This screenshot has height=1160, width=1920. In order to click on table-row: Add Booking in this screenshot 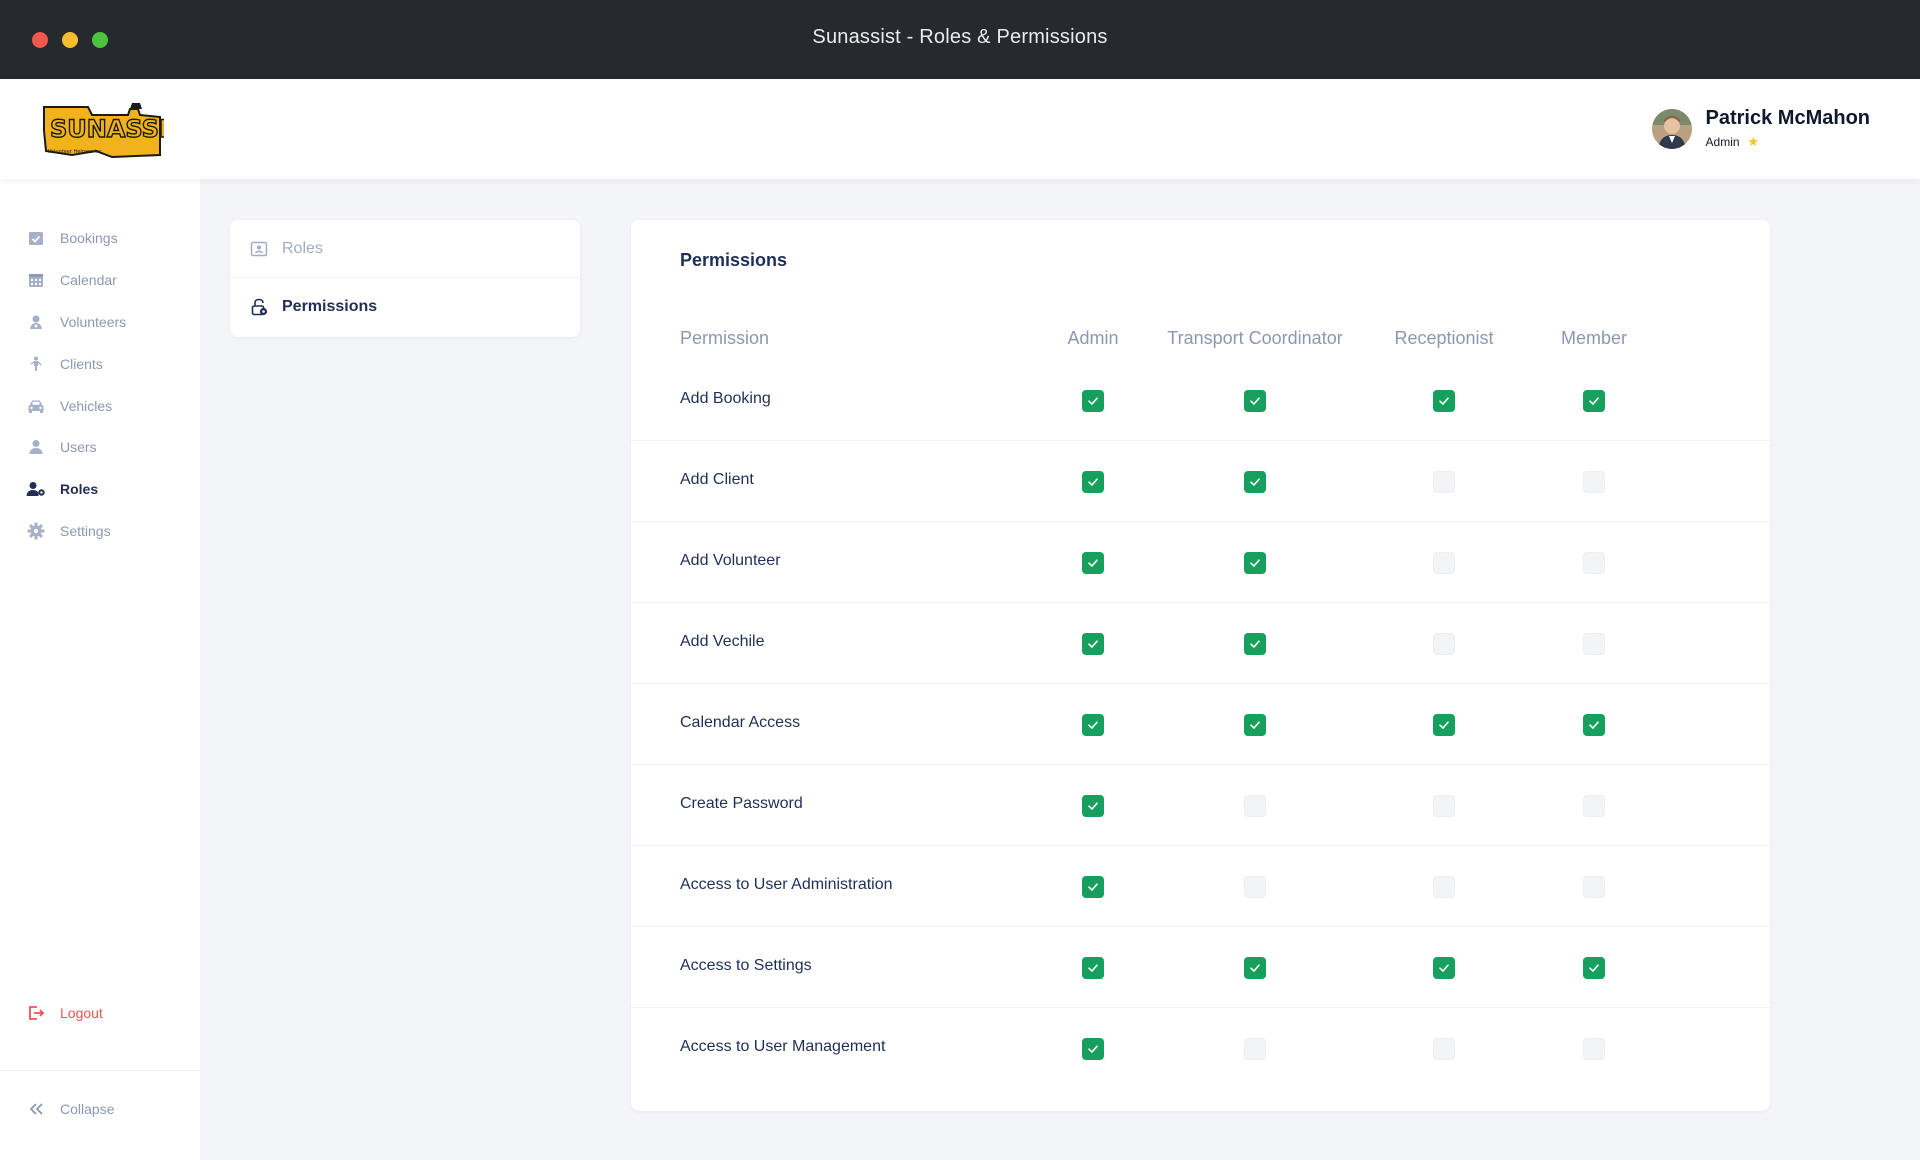, I will do `click(1200, 400)`.